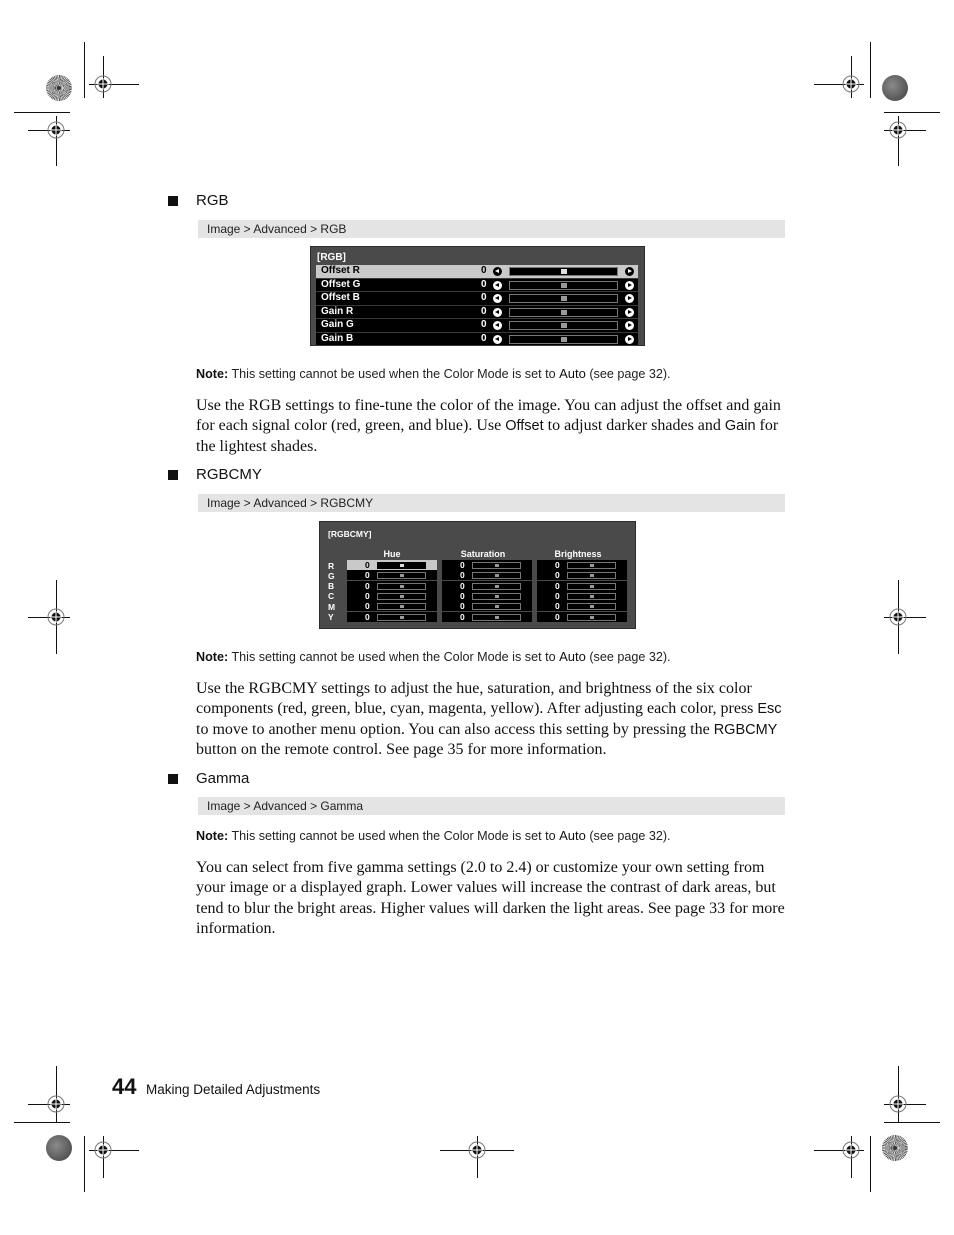 This screenshot has height=1235, width=954. What do you see at coordinates (331, 257) in the screenshot?
I see `osd-title: [RGB]` at bounding box center [331, 257].